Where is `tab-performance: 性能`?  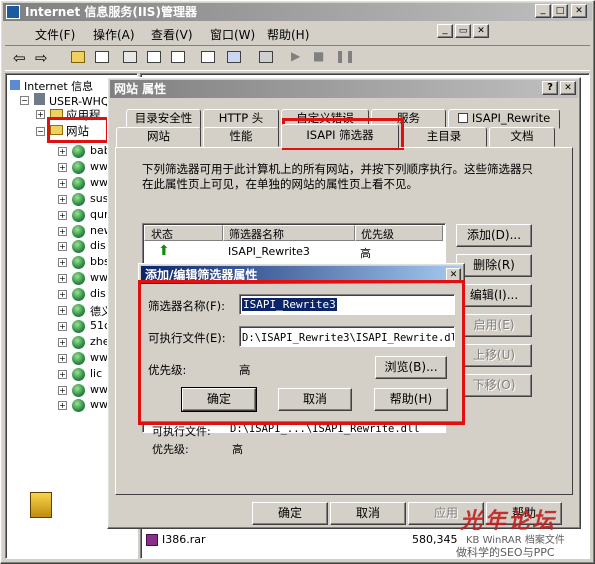 tab-performance: 性能 is located at coordinates (241, 137).